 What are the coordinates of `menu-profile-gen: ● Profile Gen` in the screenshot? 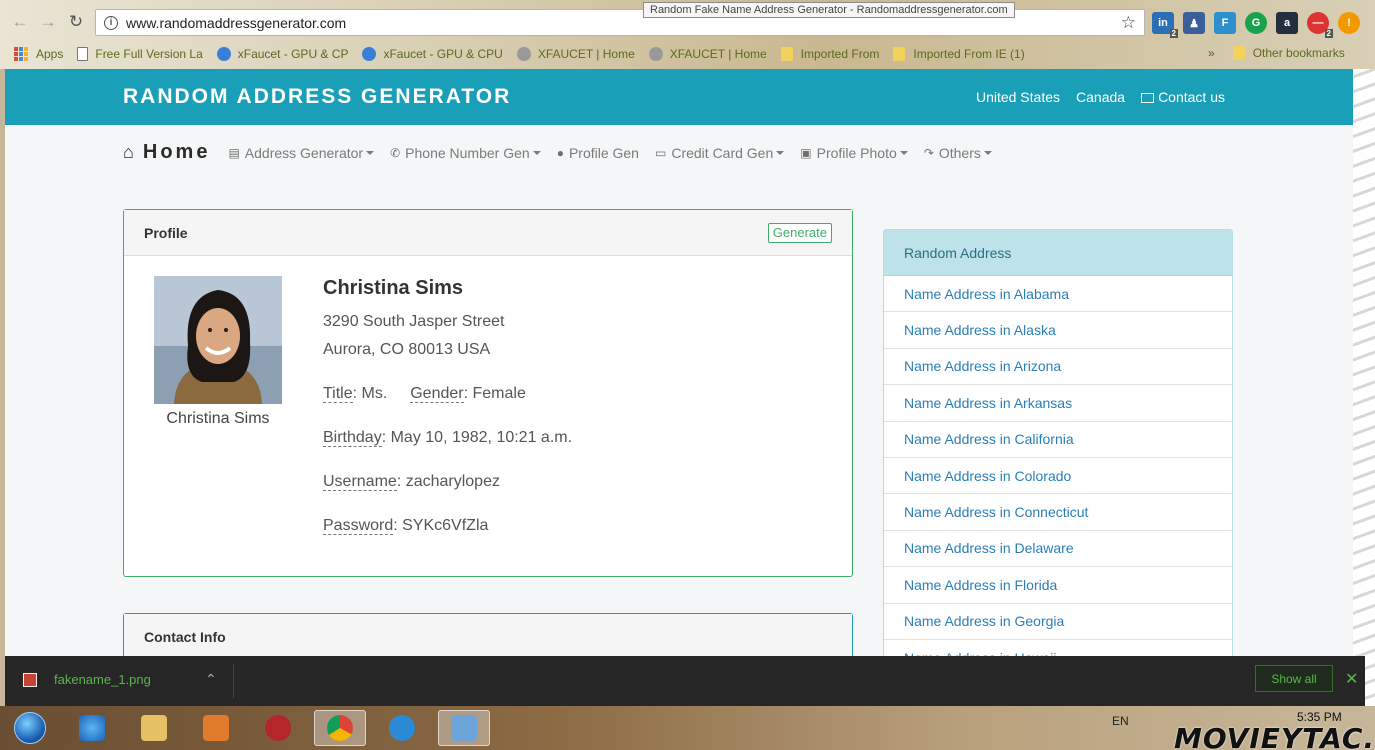 It's located at (598, 153).